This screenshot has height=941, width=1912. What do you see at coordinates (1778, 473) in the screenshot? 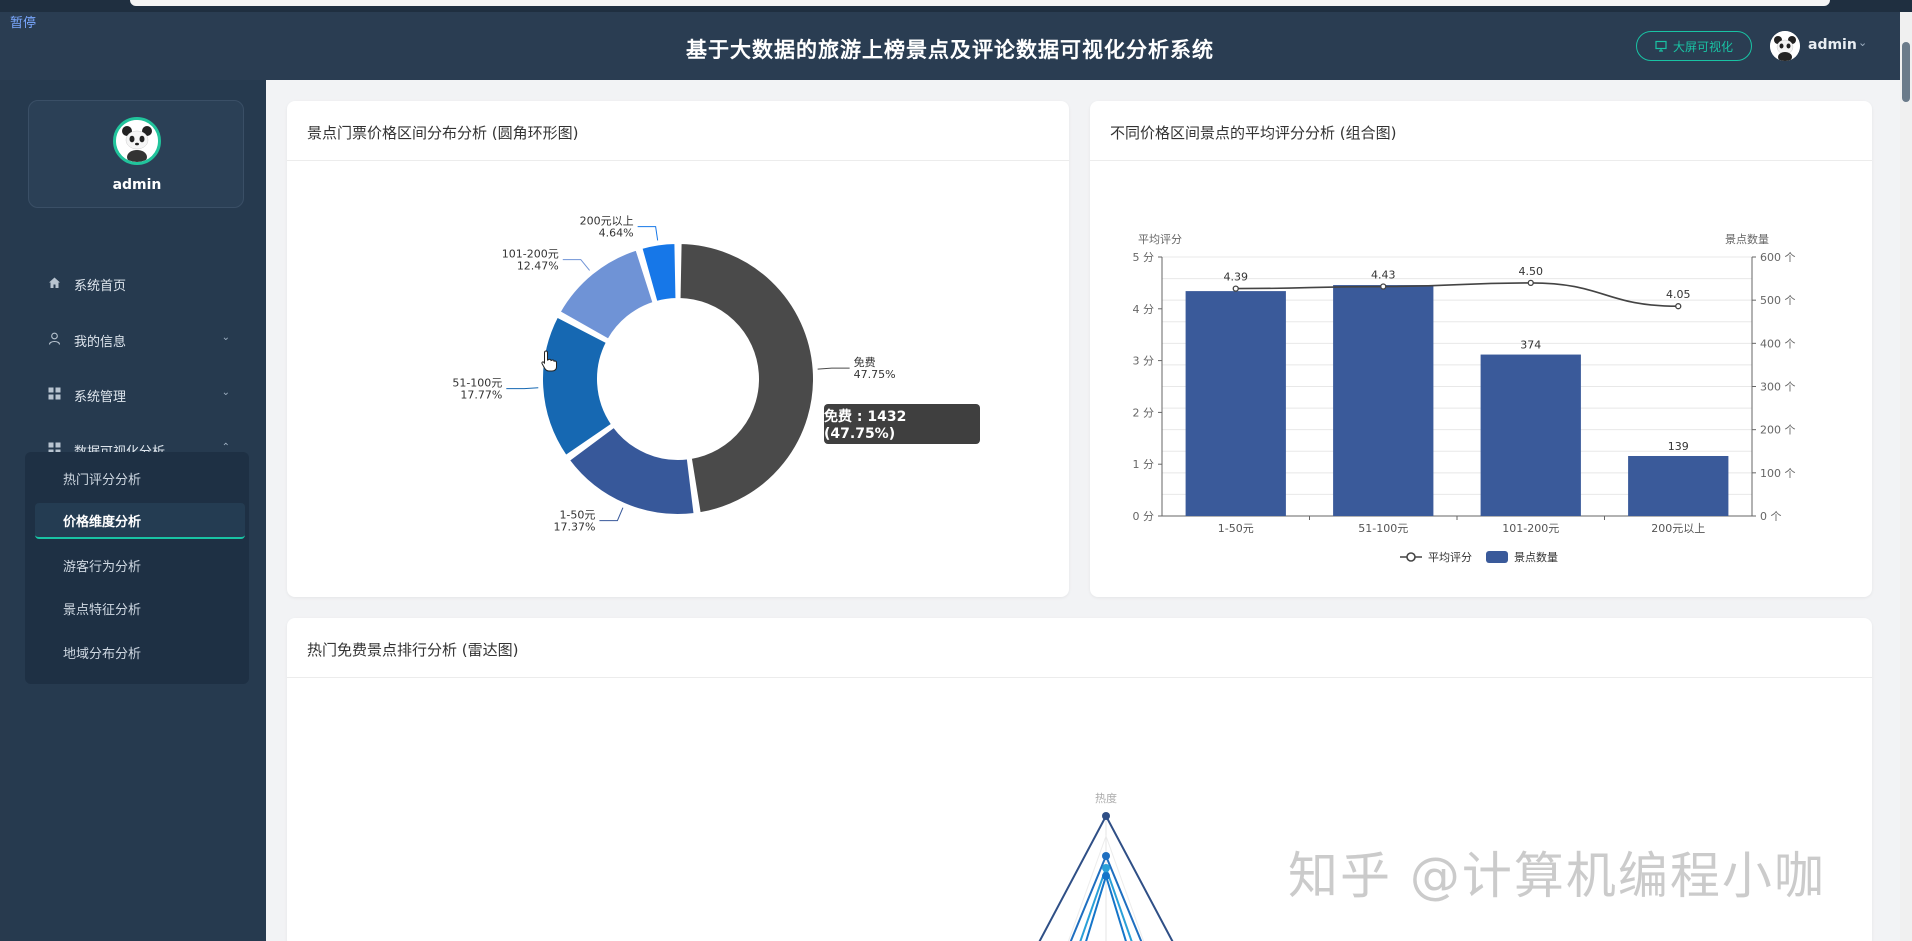
I see `y-tick-right: 100 个` at bounding box center [1778, 473].